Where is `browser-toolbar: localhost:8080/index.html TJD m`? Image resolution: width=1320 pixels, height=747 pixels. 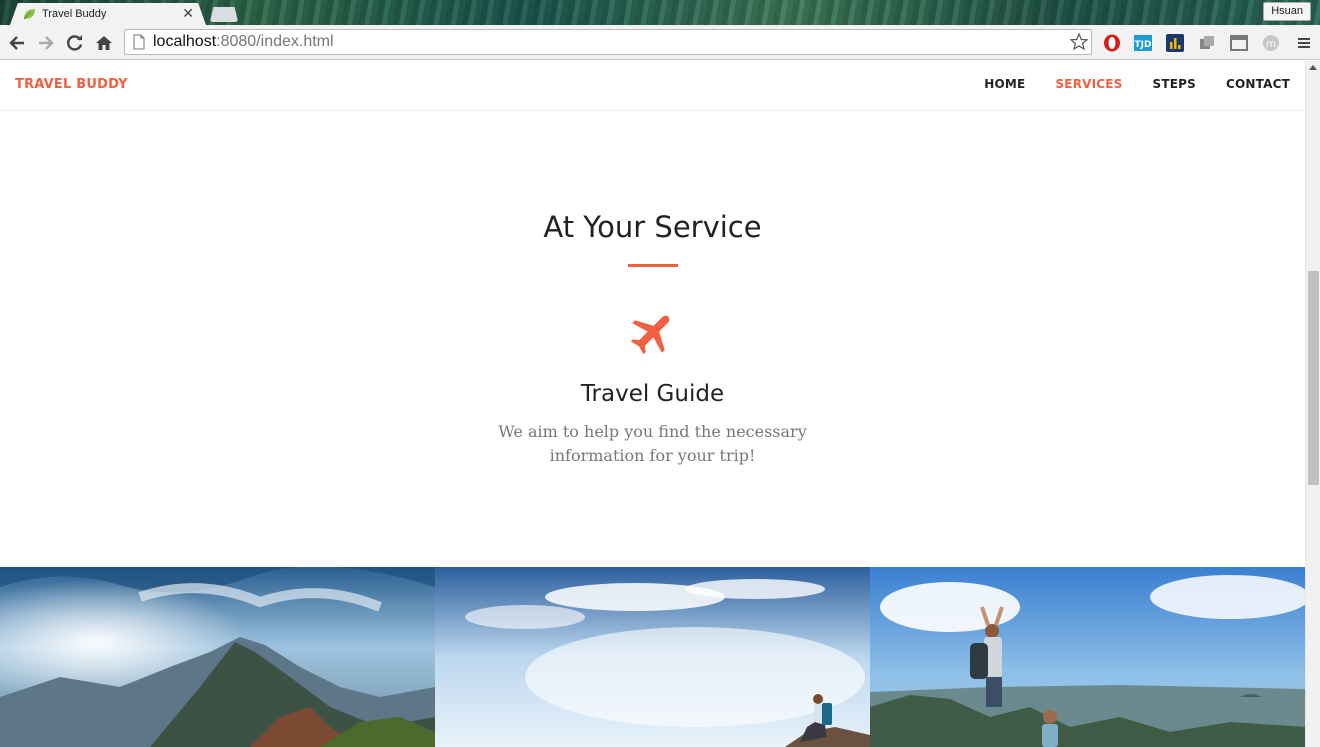 browser-toolbar: localhost:8080/index.html TJD m is located at coordinates (660, 42).